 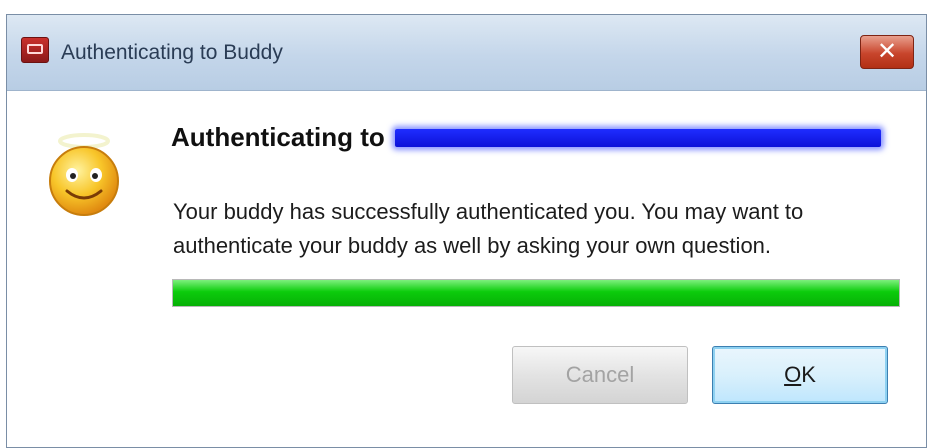 What do you see at coordinates (84, 174) in the screenshot?
I see `angel-emoticon-icon` at bounding box center [84, 174].